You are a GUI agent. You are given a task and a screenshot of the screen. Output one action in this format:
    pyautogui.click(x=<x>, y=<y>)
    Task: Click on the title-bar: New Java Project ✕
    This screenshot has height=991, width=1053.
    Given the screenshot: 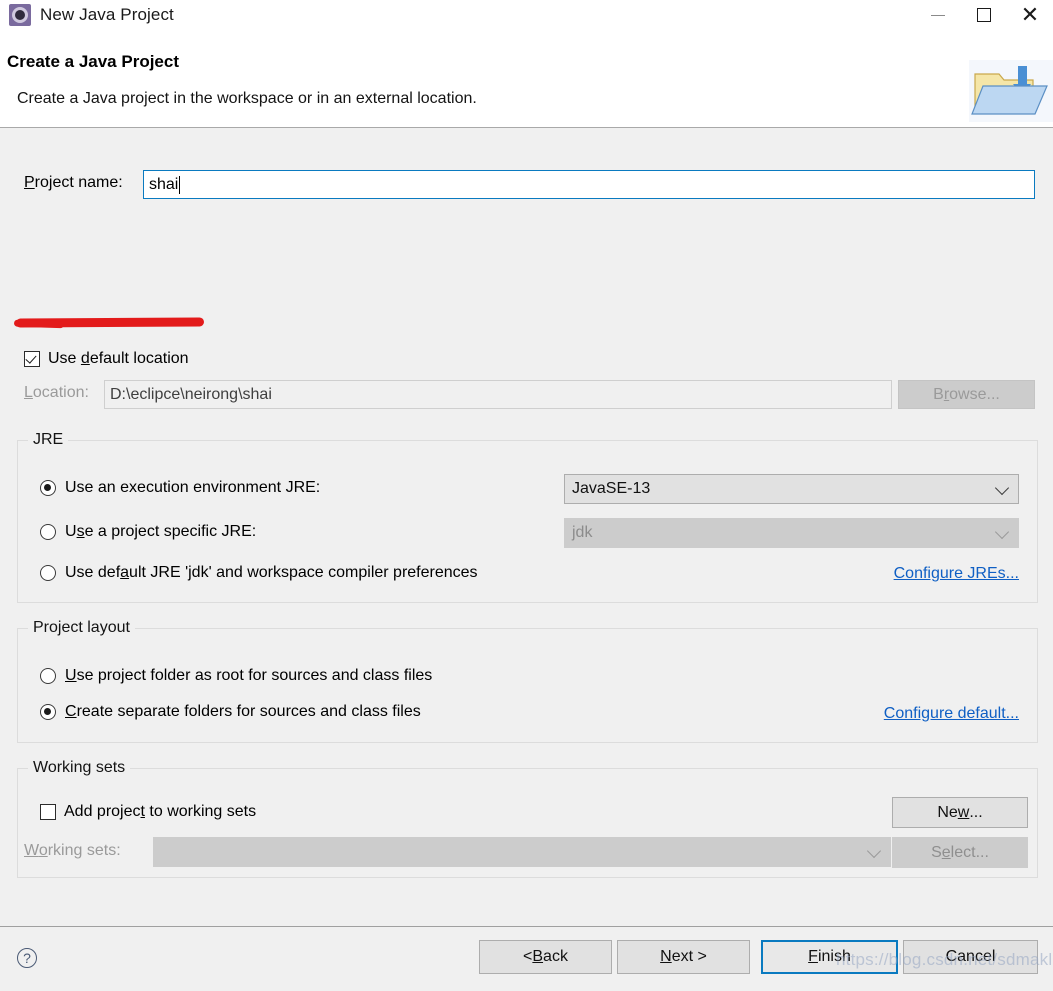 What is the action you would take?
    pyautogui.click(x=526, y=15)
    